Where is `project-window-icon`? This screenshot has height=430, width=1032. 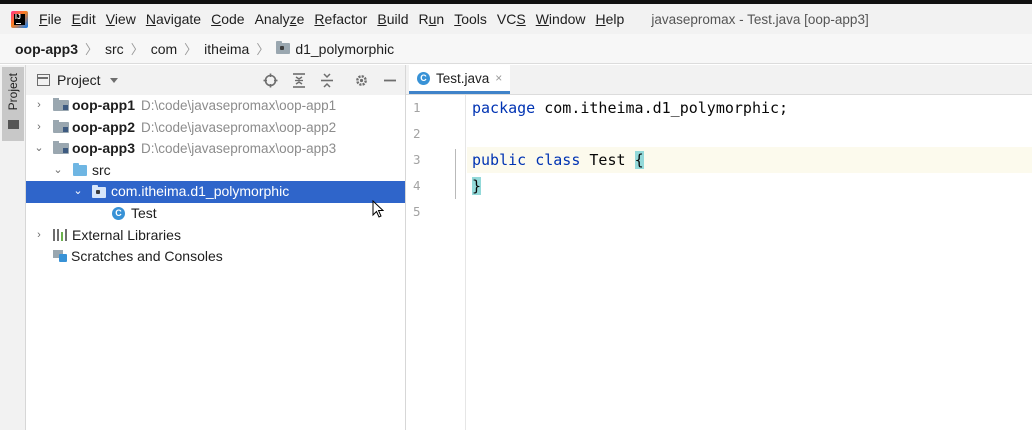
project-window-icon is located at coordinates (43, 80).